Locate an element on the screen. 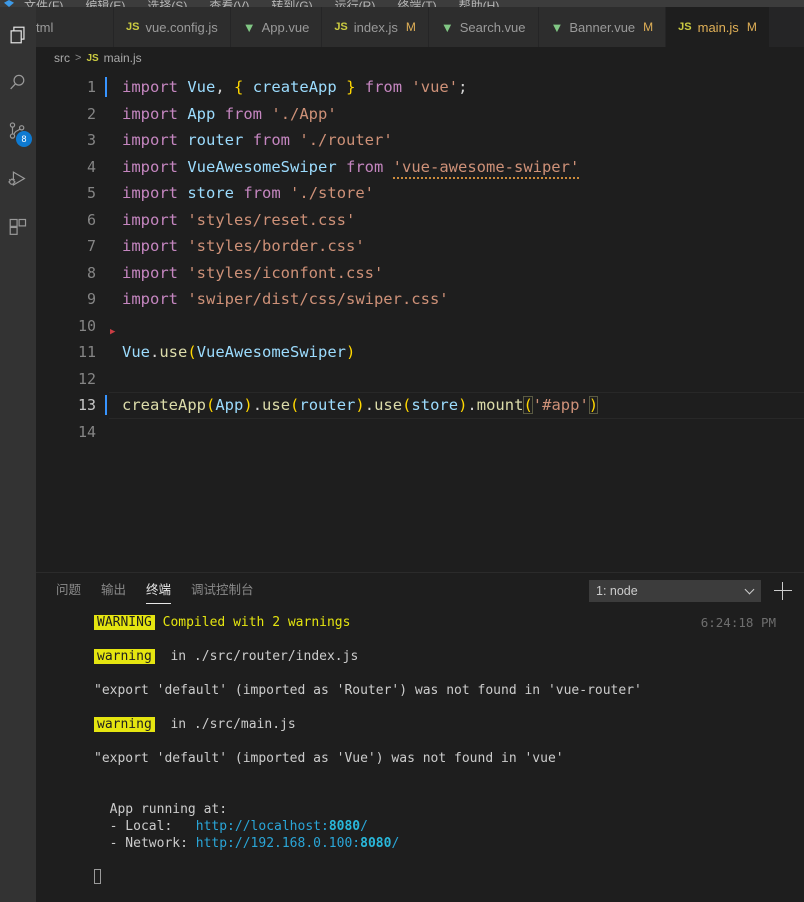 The height and width of the screenshot is (902, 804). line-number: 6 is located at coordinates (91, 219).